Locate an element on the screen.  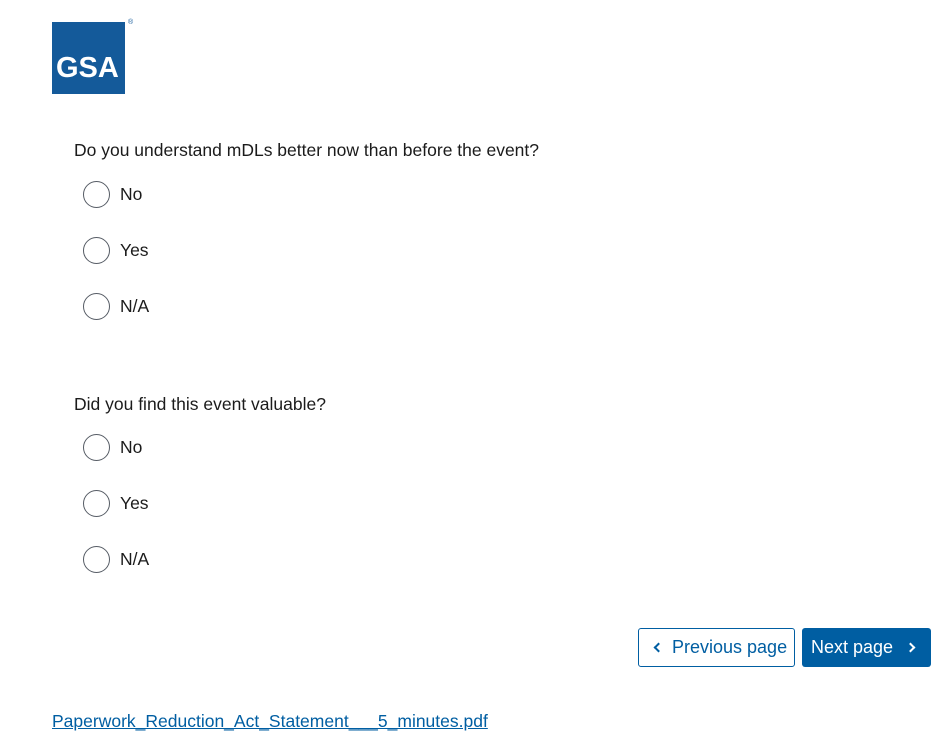
question-2-label: Did you find this event valuable? is located at coordinates (200, 404).